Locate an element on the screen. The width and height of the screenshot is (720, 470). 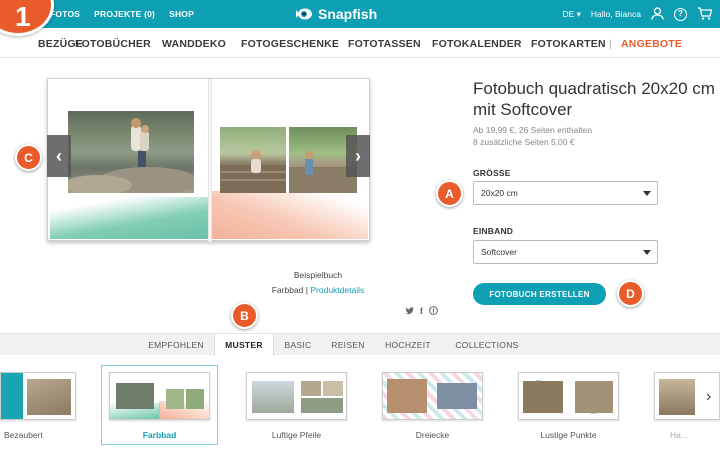
teal-band is located at coordinates (12, 396).